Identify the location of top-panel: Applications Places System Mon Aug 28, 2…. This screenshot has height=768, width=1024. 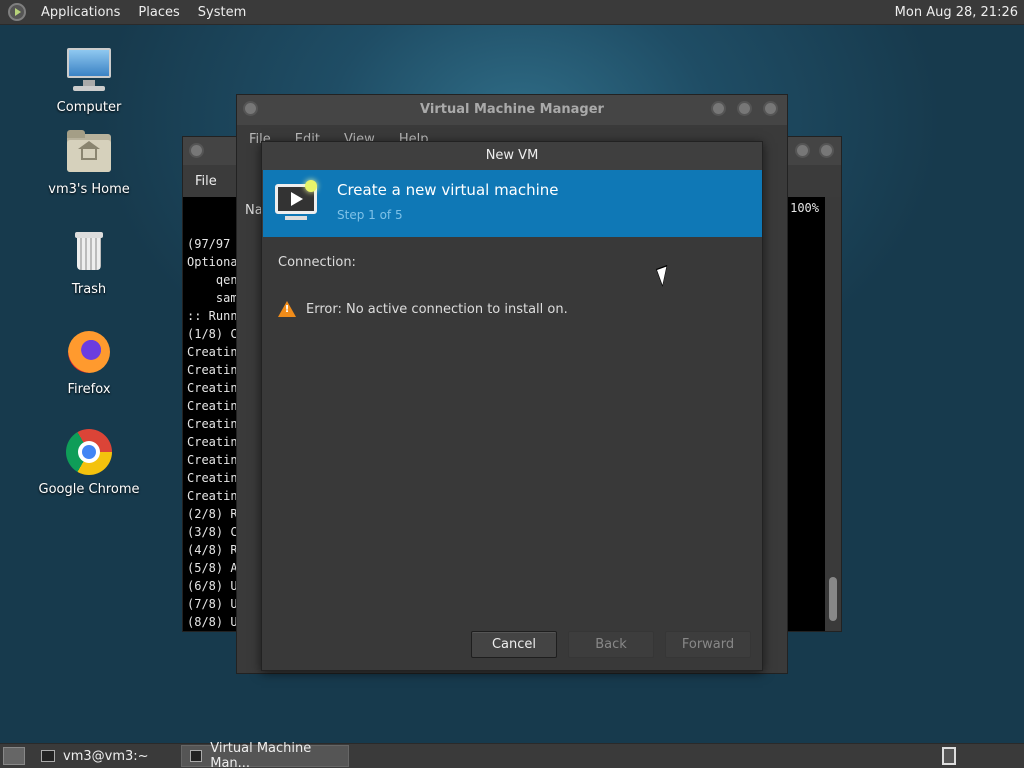
(512, 12).